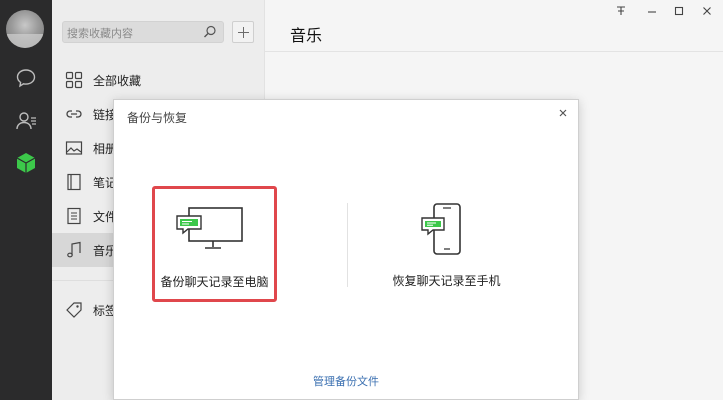 The image size is (723, 400). Describe the element at coordinates (26, 163) in the screenshot. I see `favorites-cube-icon` at that location.